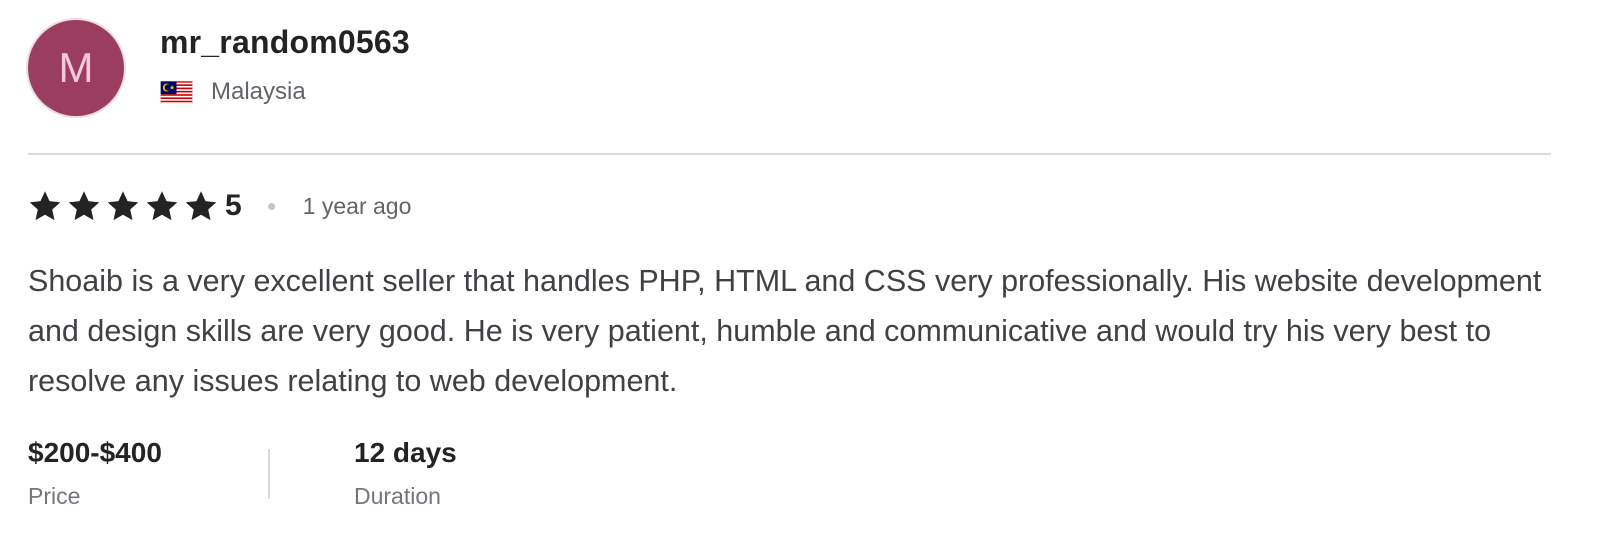  Describe the element at coordinates (311, 472) in the screenshot. I see `review-meta: $200-$400 Price 12 days Duration` at that location.